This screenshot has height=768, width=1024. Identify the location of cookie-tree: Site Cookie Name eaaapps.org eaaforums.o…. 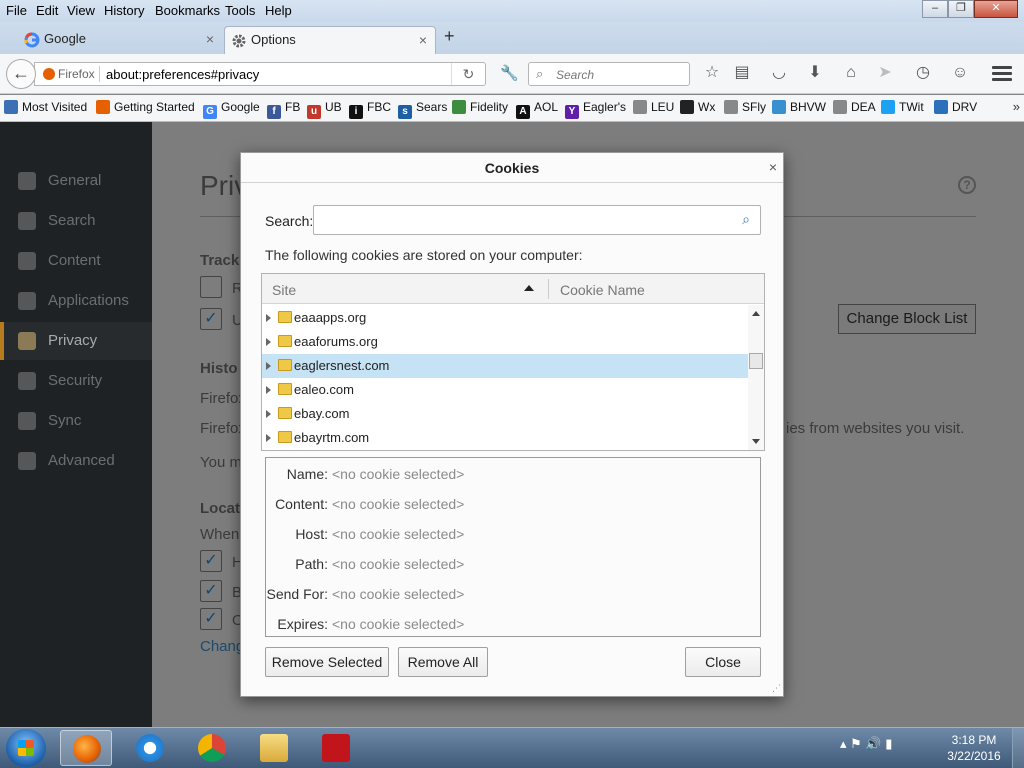
(513, 362).